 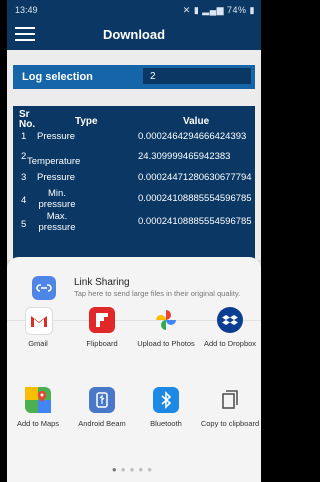 What do you see at coordinates (57, 199) in the screenshot?
I see `row-4-type: Min. pressure` at bounding box center [57, 199].